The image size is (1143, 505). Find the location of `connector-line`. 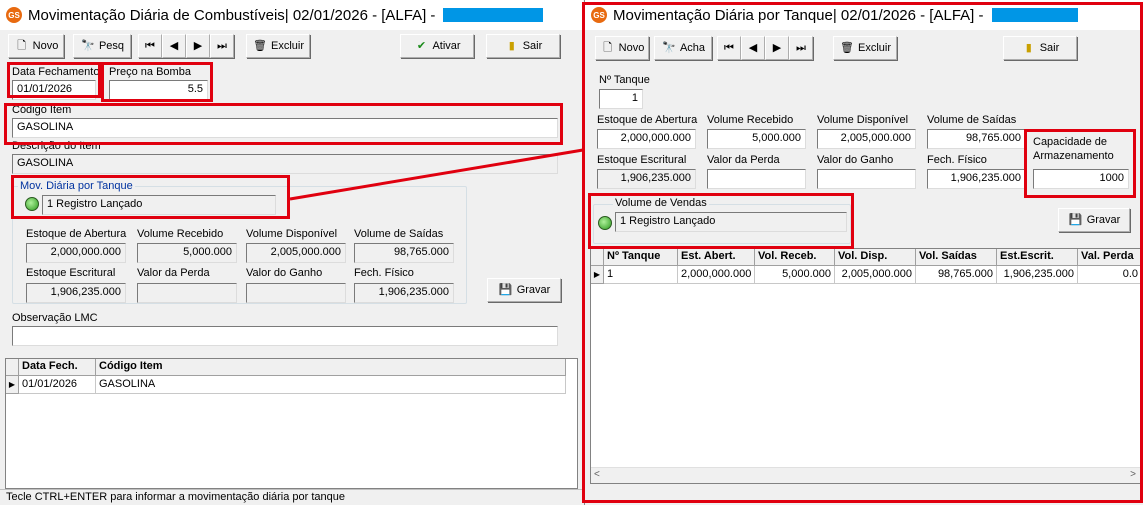

connector-line is located at coordinates (436, 174).